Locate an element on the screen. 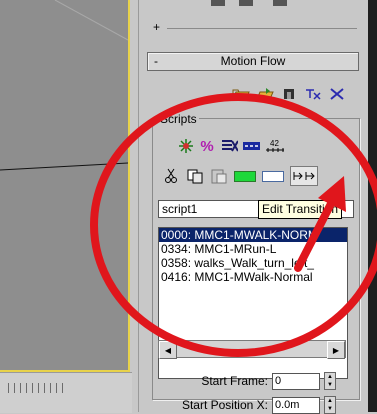  scroll-left-icon: ◀ is located at coordinates (168, 350).